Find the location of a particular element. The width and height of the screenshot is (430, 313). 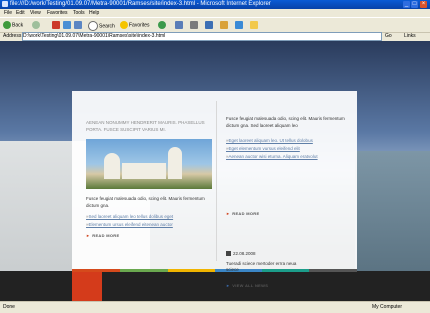

history-icon is located at coordinates (162, 25).